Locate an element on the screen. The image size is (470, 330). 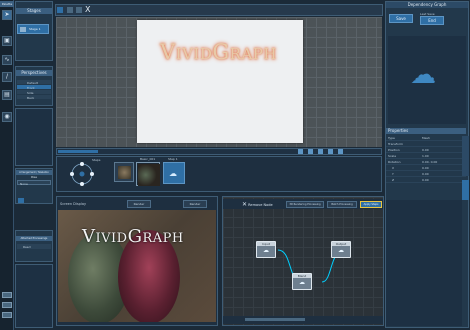
node-input: Input ☁ is located at coordinates (266, 249).